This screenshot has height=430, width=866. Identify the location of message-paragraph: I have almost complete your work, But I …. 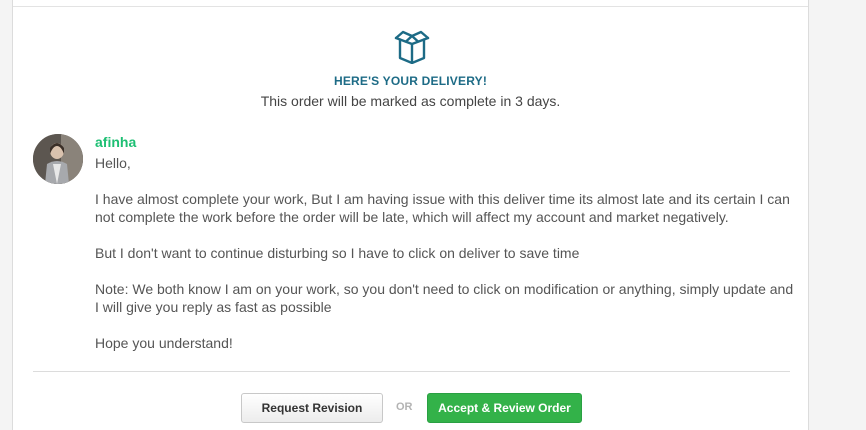
(442, 208).